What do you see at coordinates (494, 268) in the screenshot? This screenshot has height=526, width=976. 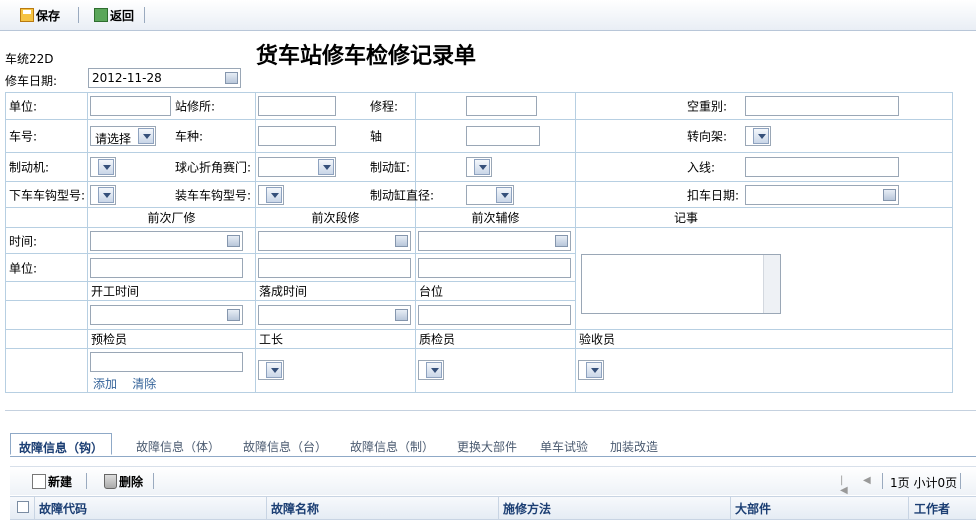 I see `aux-unit-input` at bounding box center [494, 268].